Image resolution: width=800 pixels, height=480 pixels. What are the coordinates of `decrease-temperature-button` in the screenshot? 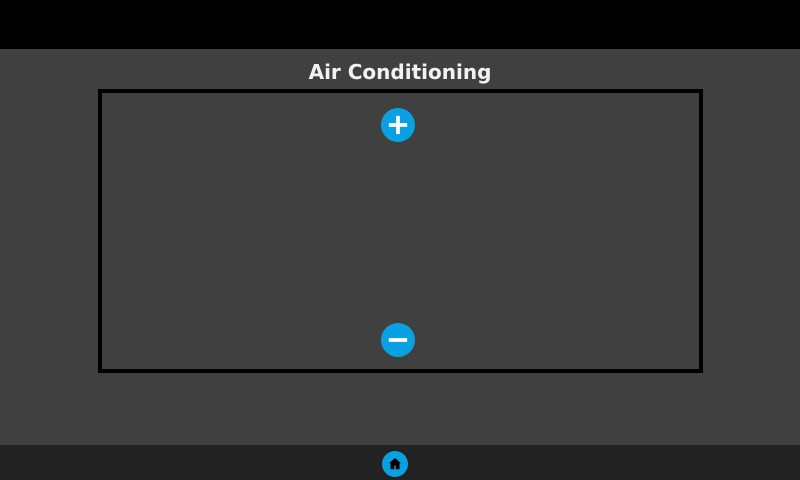 It's located at (398, 340).